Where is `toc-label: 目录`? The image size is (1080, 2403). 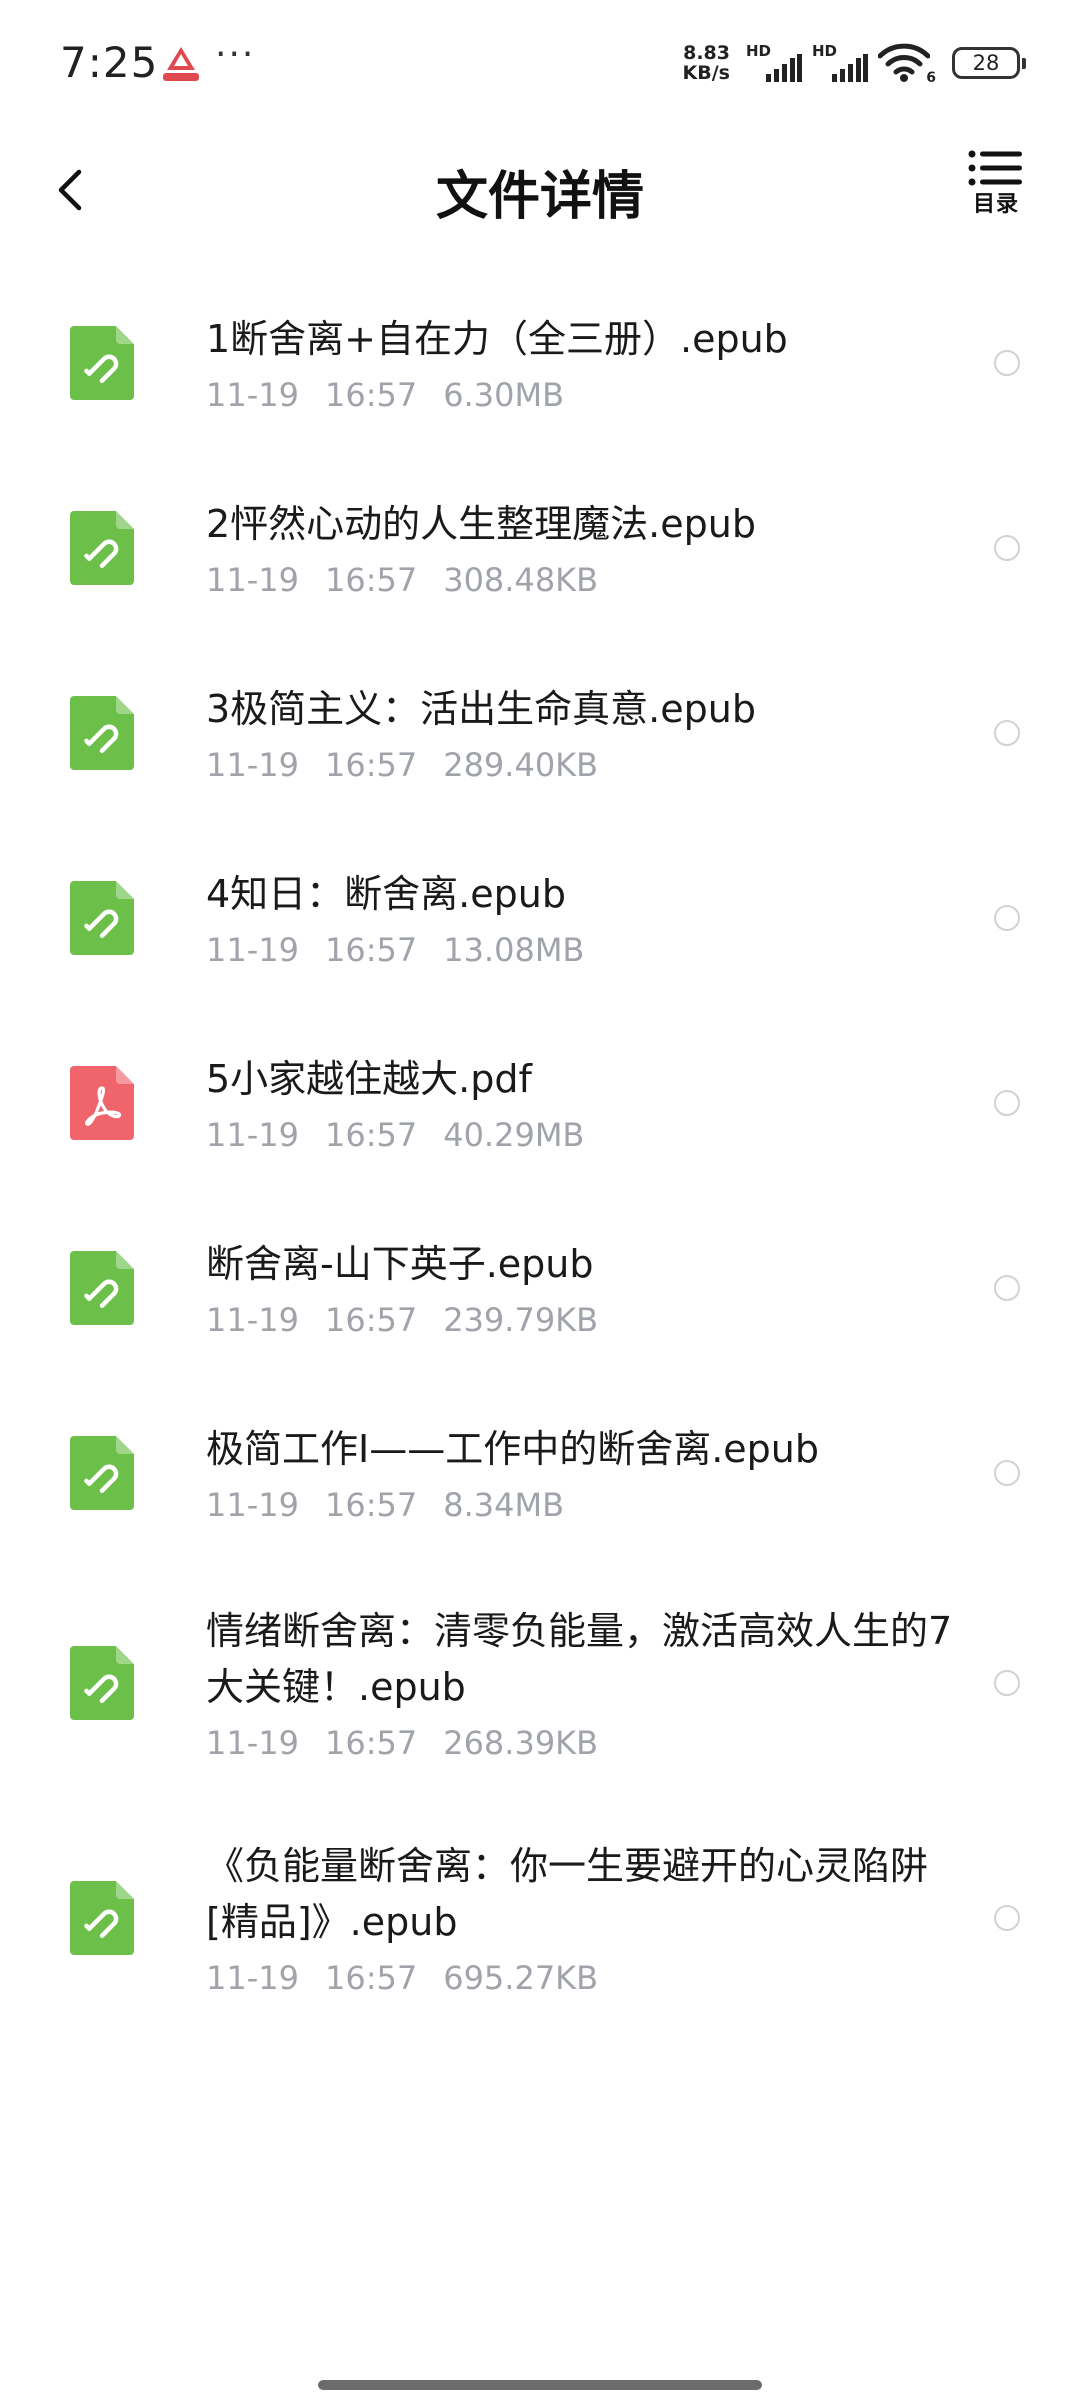
toc-label: 目录 is located at coordinates (995, 204).